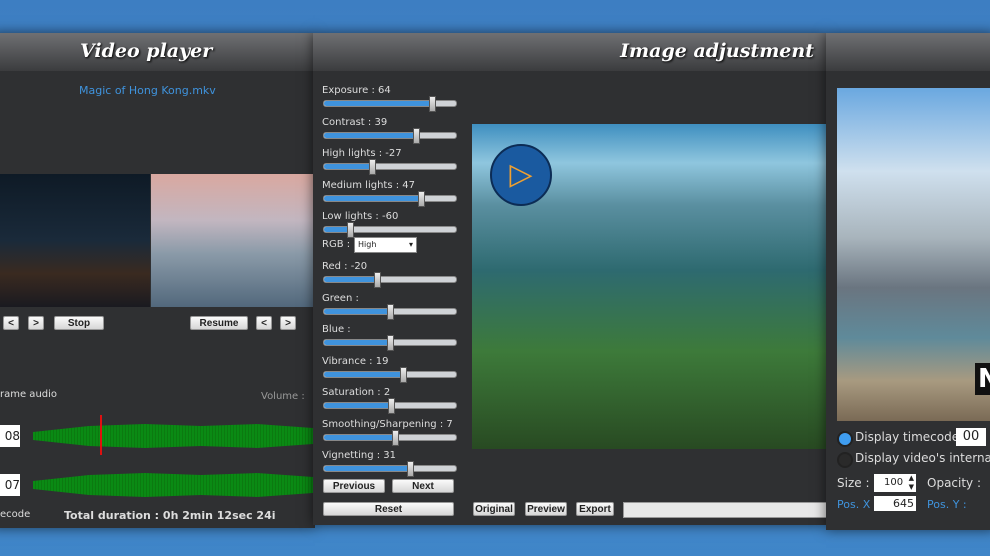  What do you see at coordinates (233, 240) in the screenshot?
I see `video-frame-right` at bounding box center [233, 240].